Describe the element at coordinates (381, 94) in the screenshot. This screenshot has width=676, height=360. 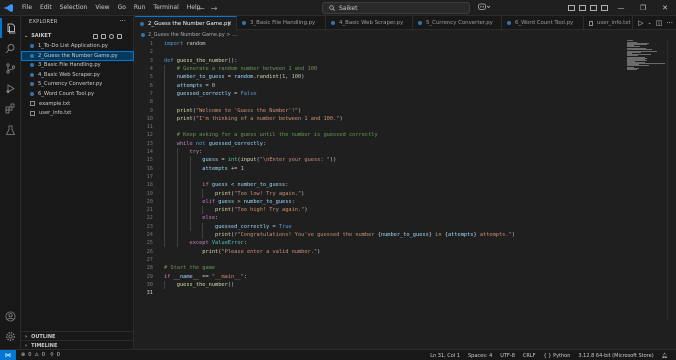
I see `code-line: 7 guessed_correctly = False` at that location.